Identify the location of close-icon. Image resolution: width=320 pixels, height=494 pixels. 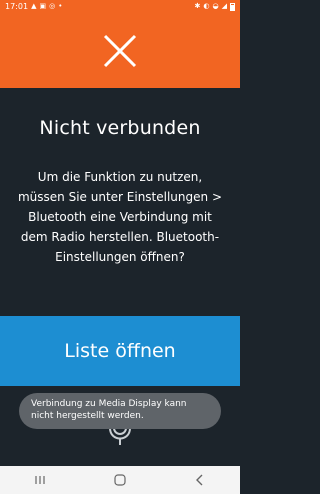
(120, 51).